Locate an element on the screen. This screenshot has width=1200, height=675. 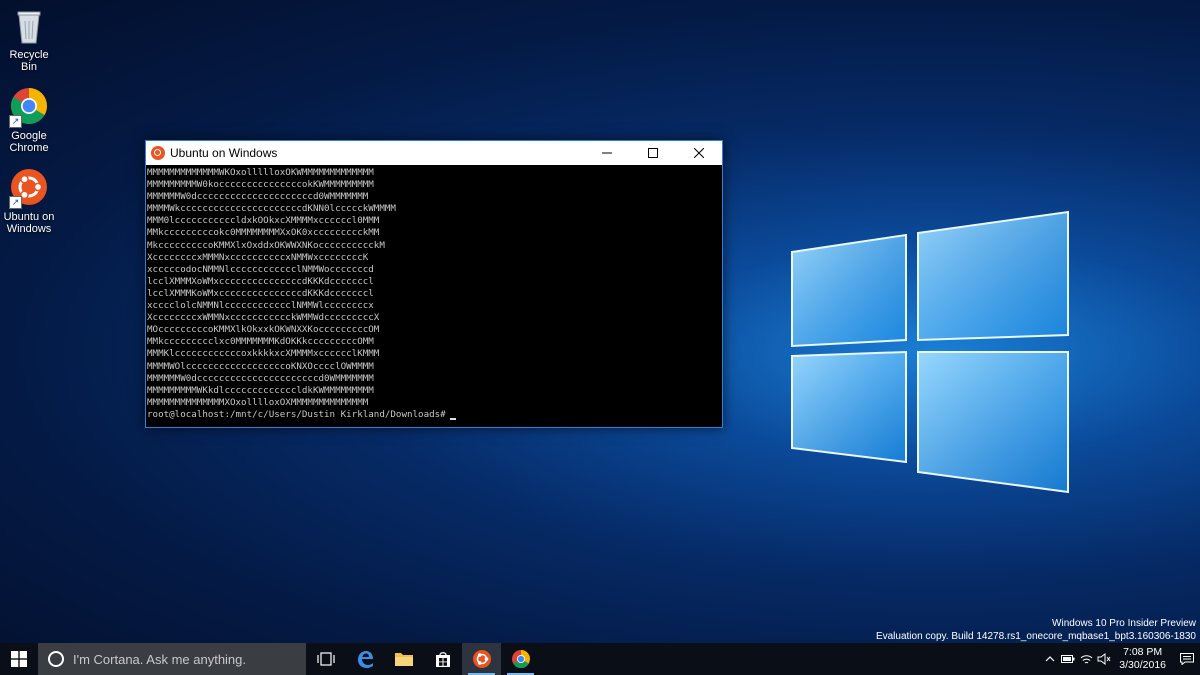
chevron-up-icon is located at coordinates (1050, 659).